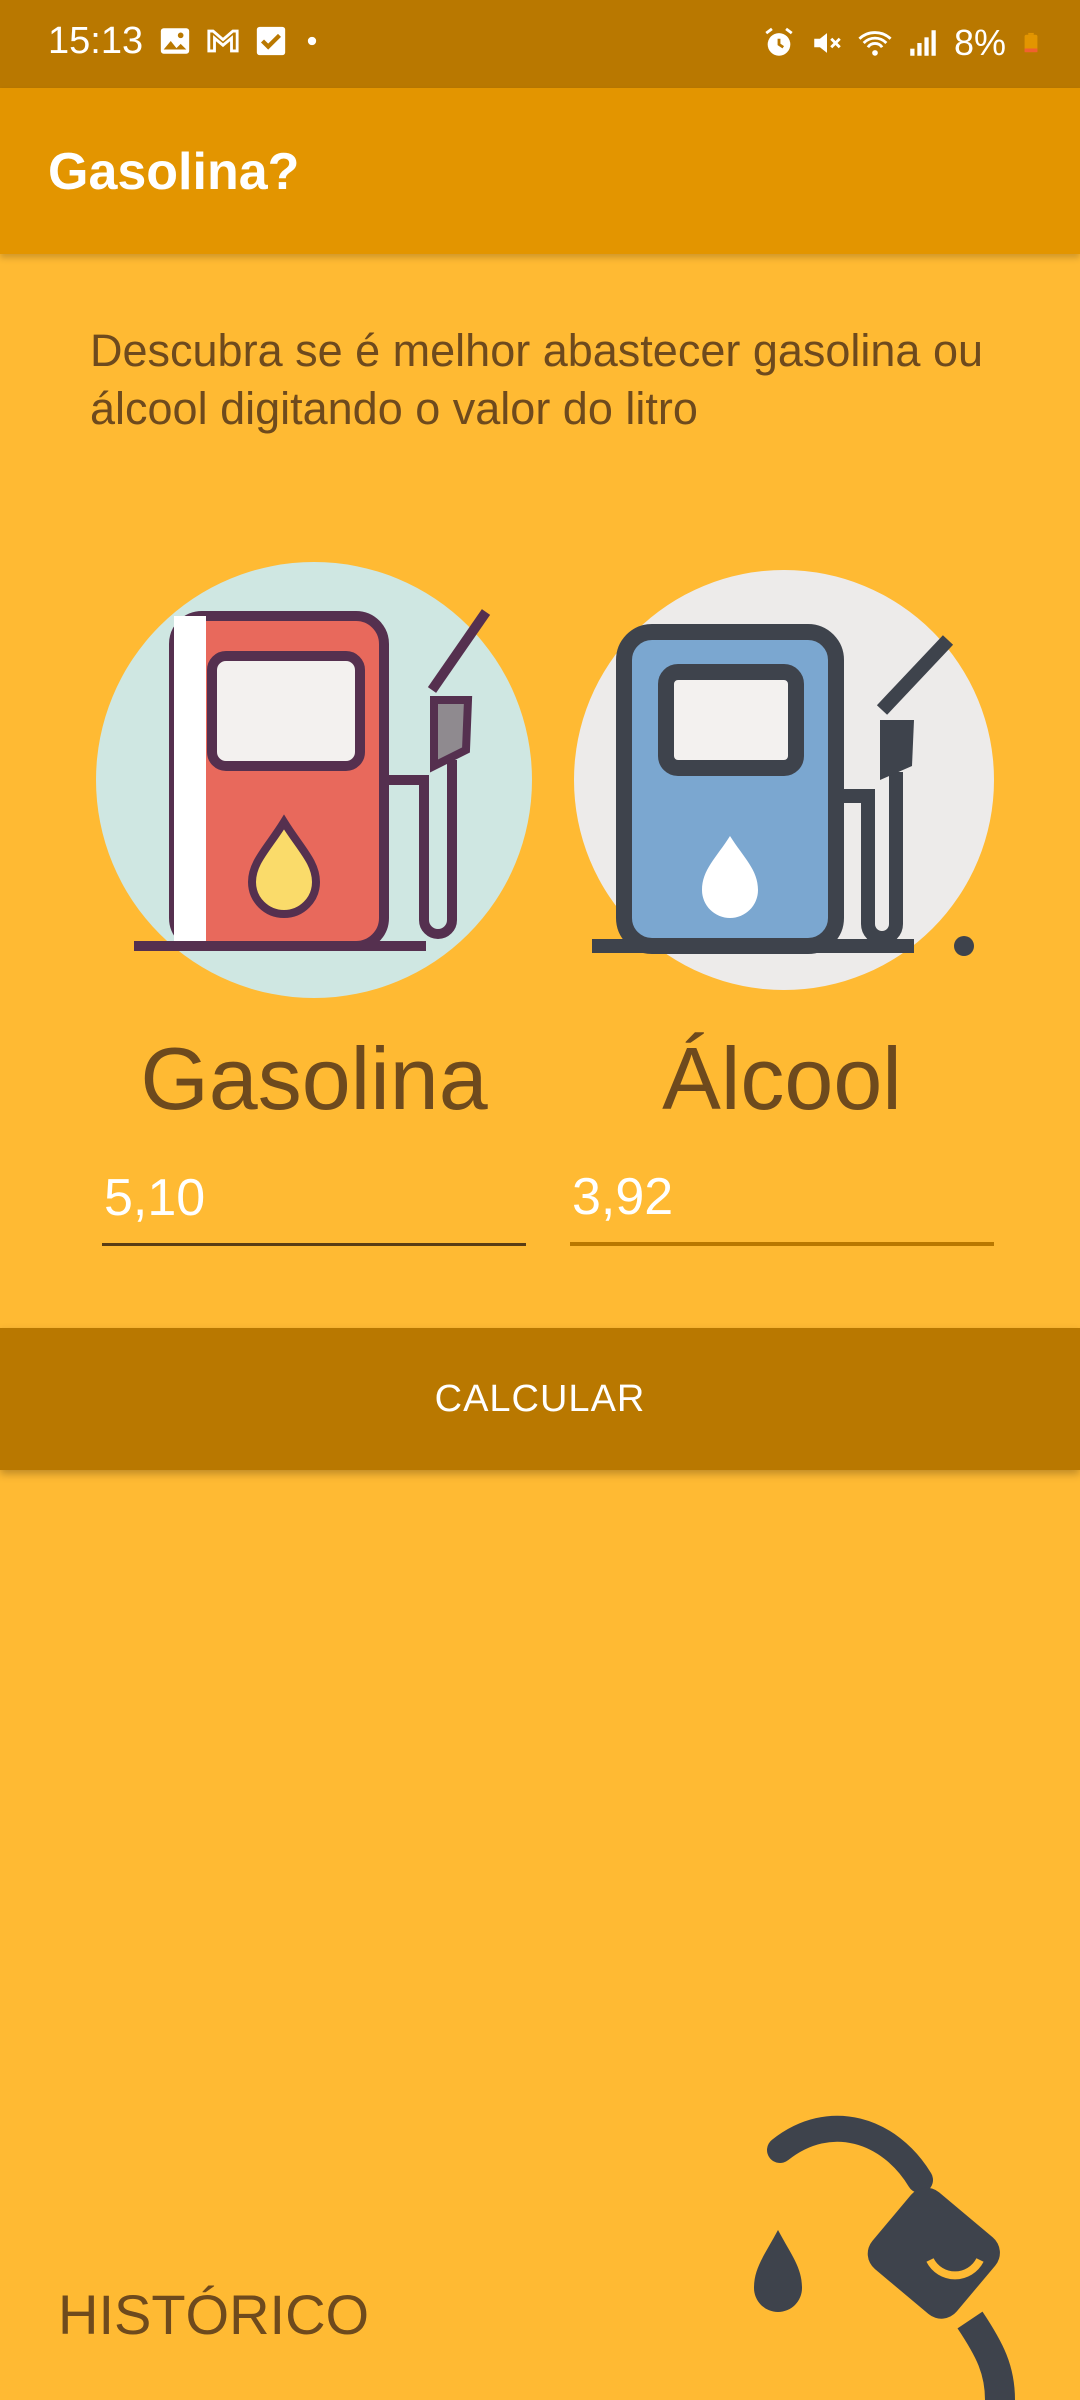  What do you see at coordinates (540, 44) in the screenshot?
I see `status-bar: 15:13 8%` at bounding box center [540, 44].